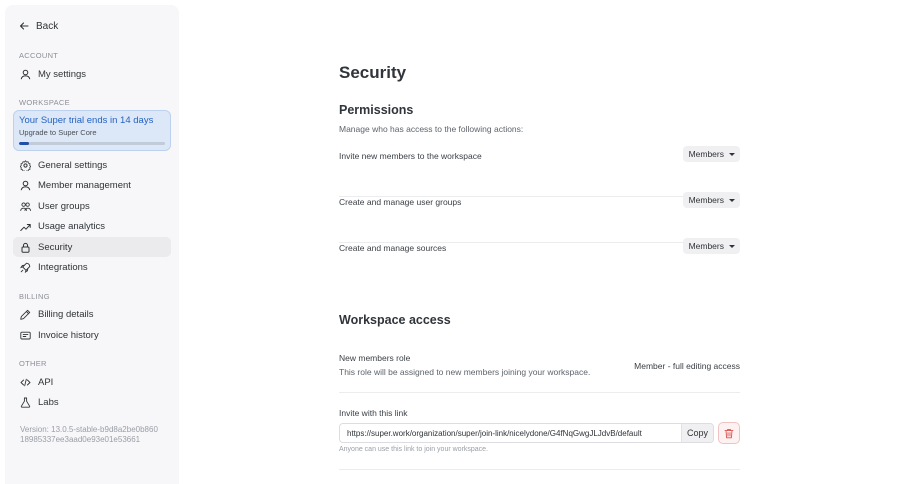  What do you see at coordinates (92, 403) in the screenshot?
I see `sidebar-item-labs: Labs` at bounding box center [92, 403].